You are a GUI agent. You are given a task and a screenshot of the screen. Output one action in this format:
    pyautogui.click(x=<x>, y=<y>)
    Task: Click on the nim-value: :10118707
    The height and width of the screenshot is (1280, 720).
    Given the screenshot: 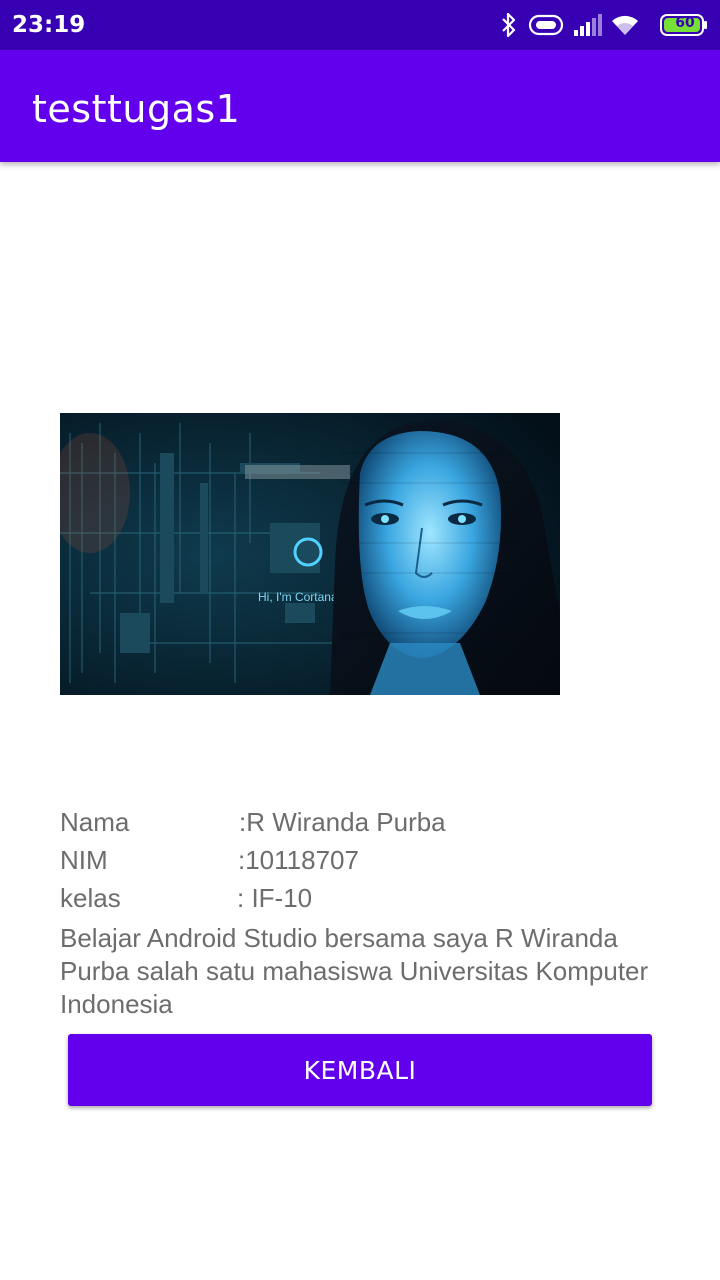 What is the action you would take?
    pyautogui.click(x=298, y=860)
    